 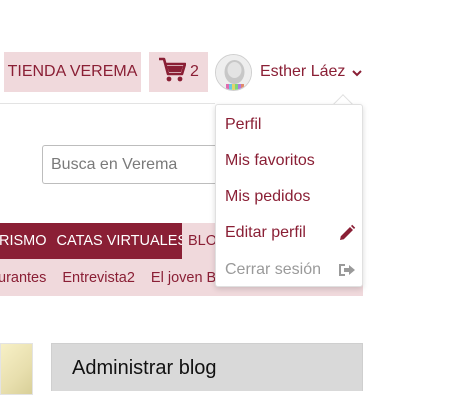 I want to click on menu-item-cerrar-sesion: Cerrar sesión, so click(x=291, y=270).